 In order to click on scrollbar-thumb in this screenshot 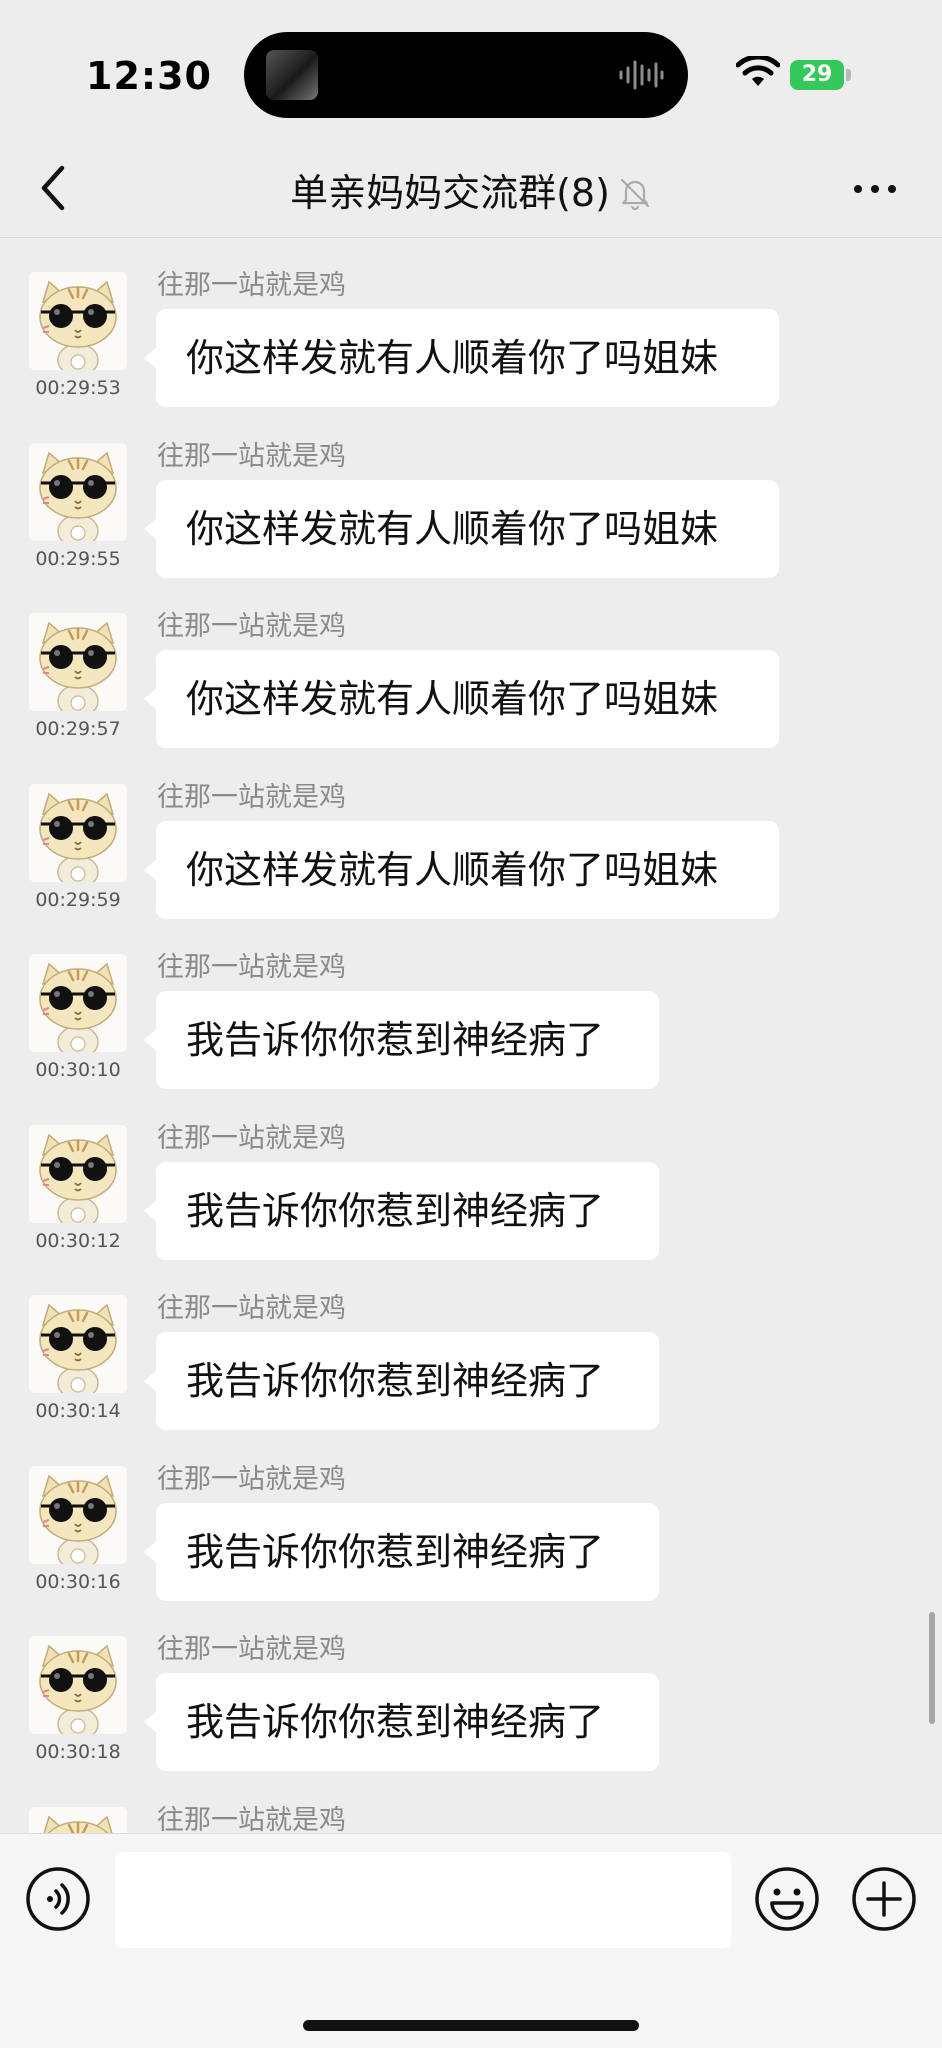, I will do `click(932, 1668)`.